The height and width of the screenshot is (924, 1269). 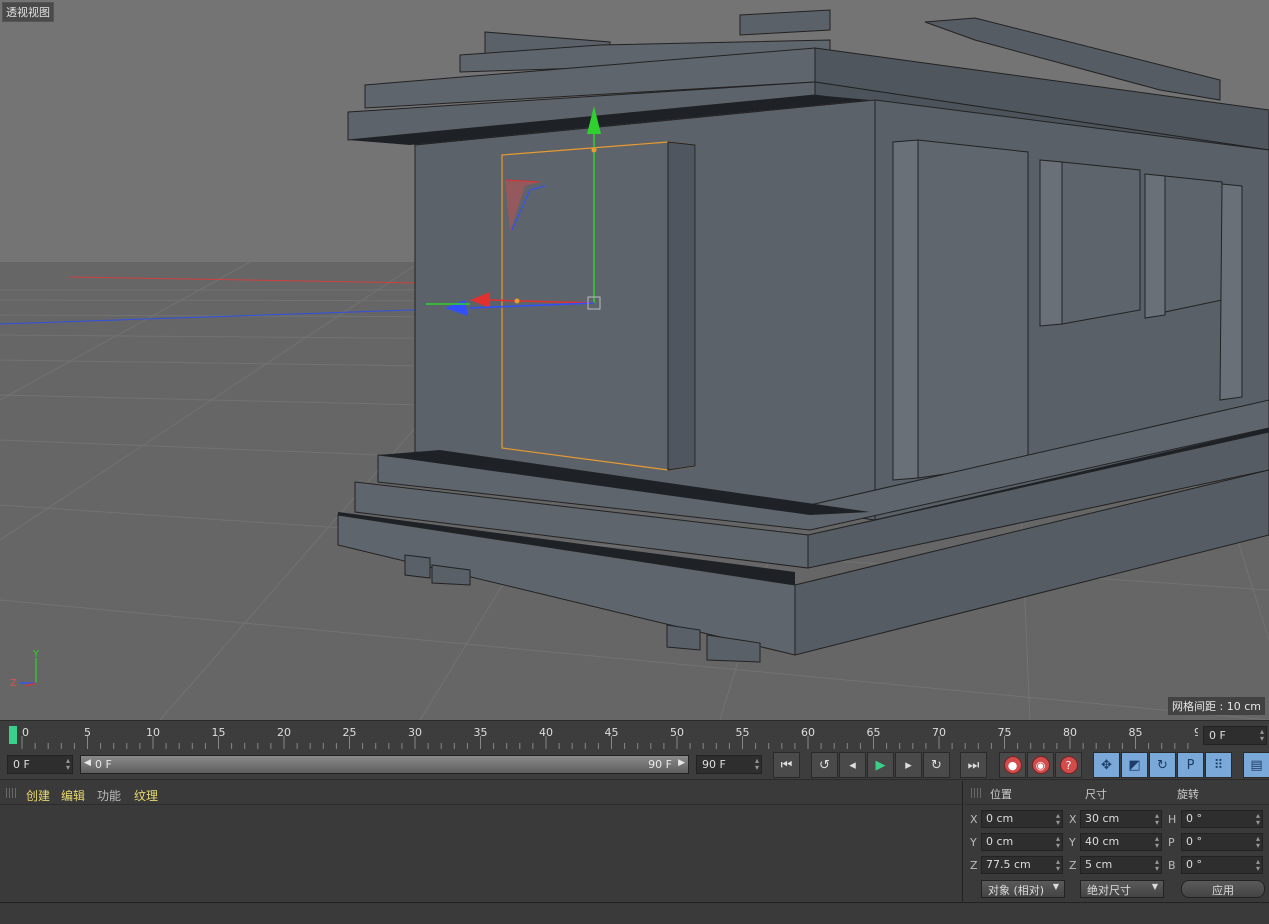 What do you see at coordinates (1106, 765) in the screenshot?
I see `move-key-icon: ✥` at bounding box center [1106, 765].